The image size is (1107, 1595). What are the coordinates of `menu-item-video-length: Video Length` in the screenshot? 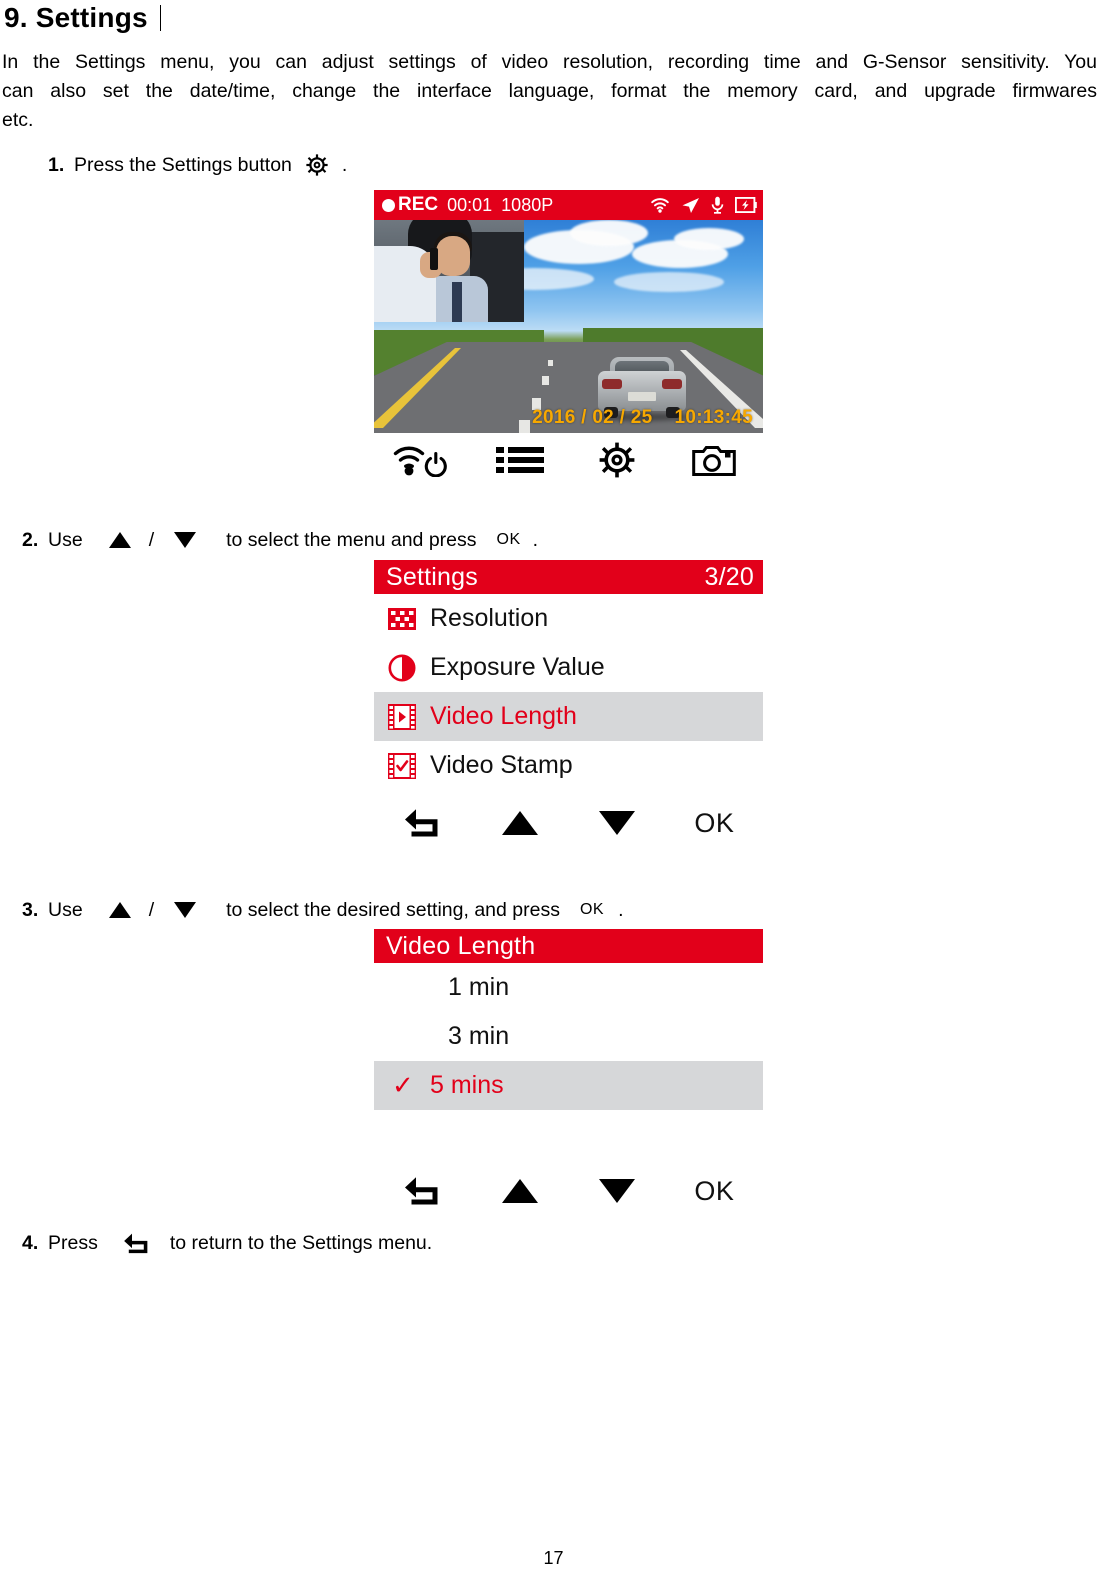 It's located at (568, 716).